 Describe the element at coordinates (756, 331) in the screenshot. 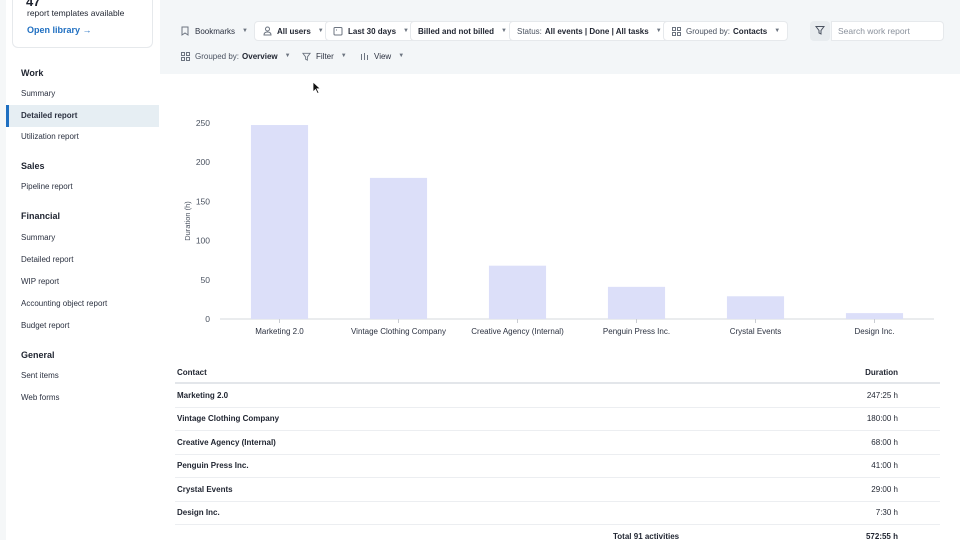

I see `x-tick-label: Crystal Events` at that location.